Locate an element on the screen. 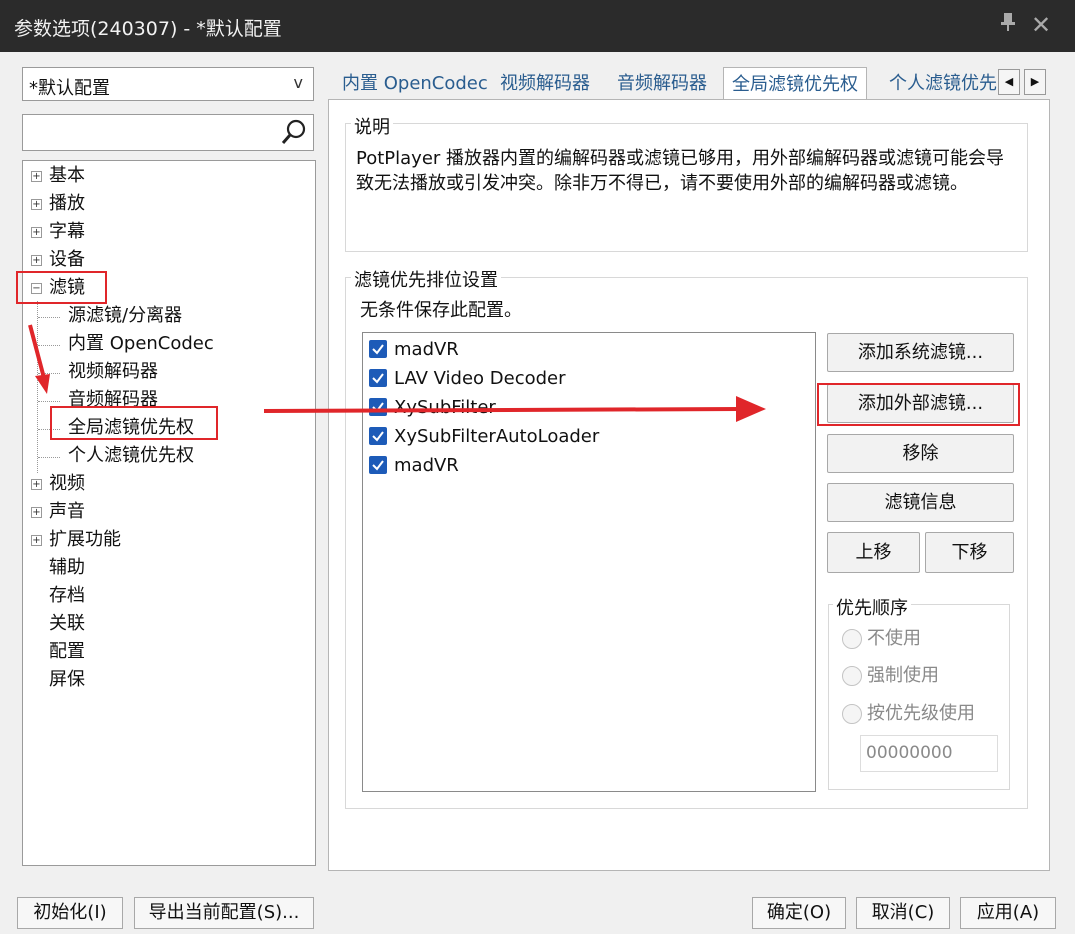 This screenshot has height=934, width=1075. radio-label: 不使用 is located at coordinates (894, 638).